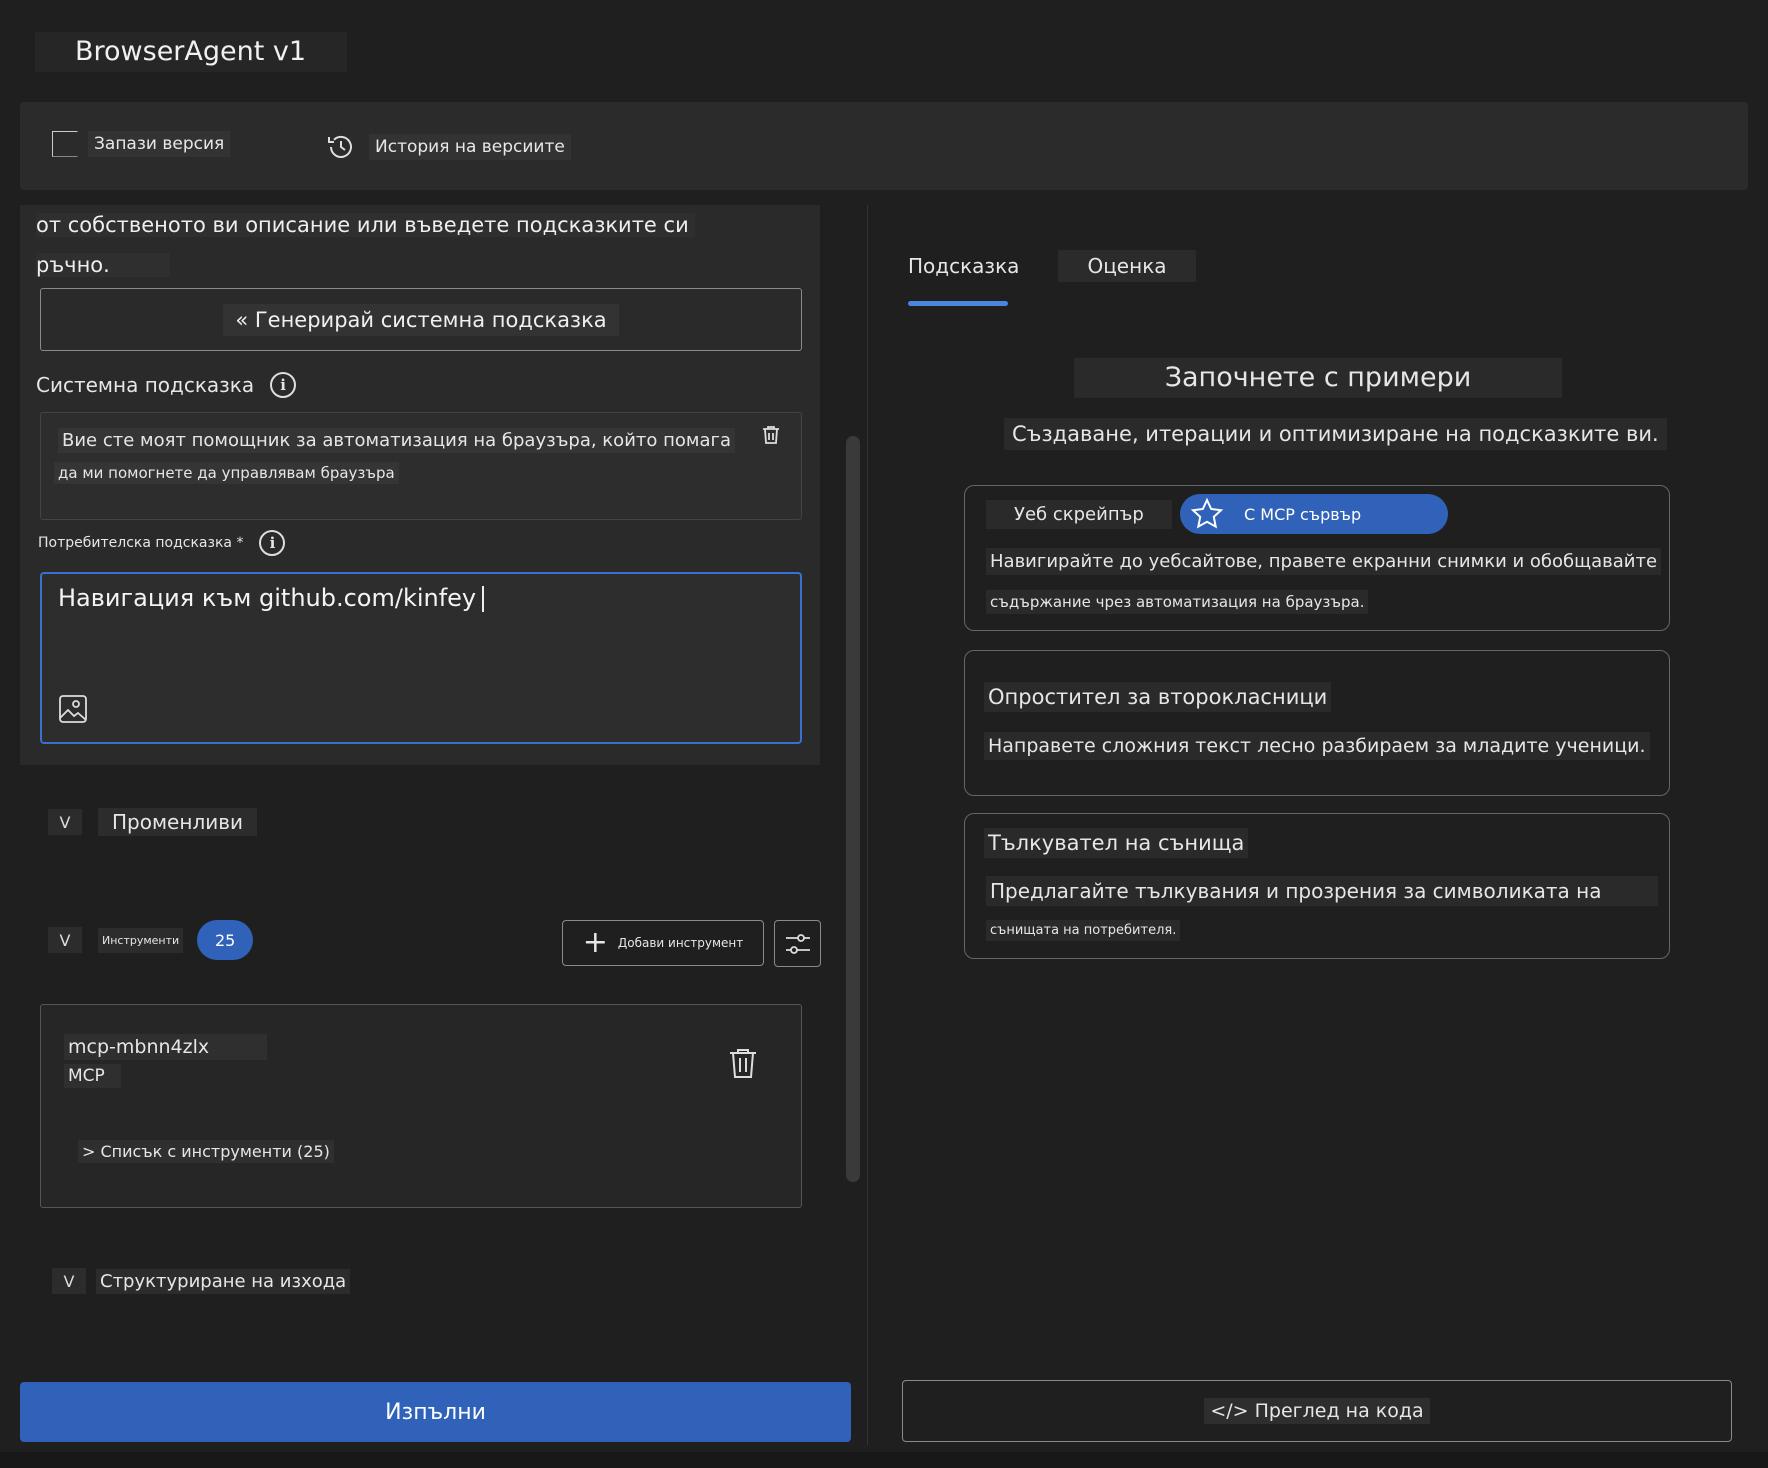 The image size is (1768, 1468). Describe the element at coordinates (1207, 513) in the screenshot. I see `star-icon` at that location.